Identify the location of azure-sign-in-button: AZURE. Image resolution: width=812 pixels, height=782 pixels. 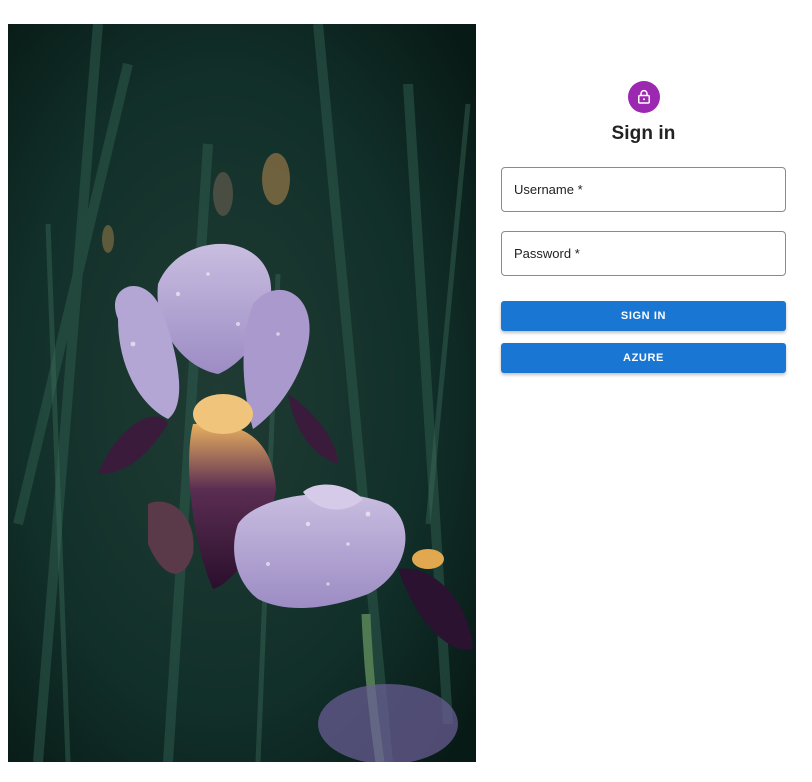
(643, 358).